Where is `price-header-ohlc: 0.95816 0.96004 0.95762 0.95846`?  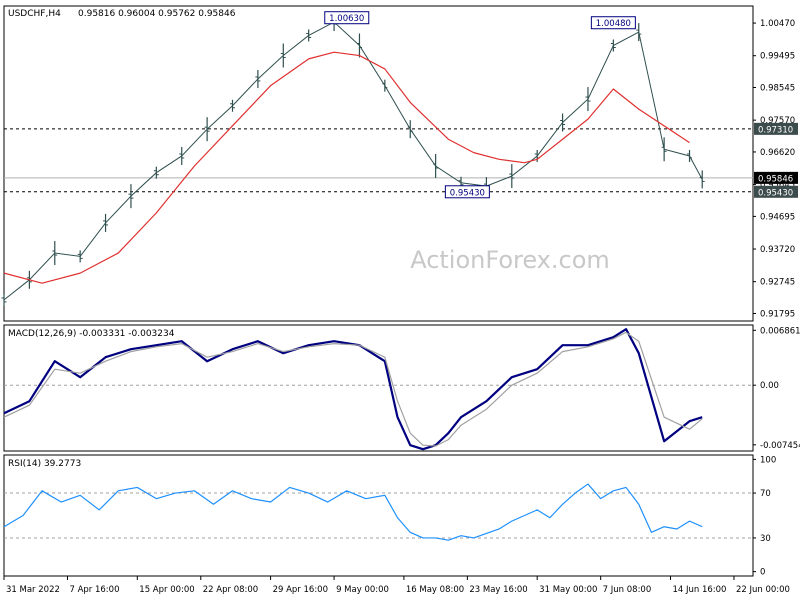
price-header-ohlc: 0.95816 0.96004 0.95762 0.95846 is located at coordinates (157, 14).